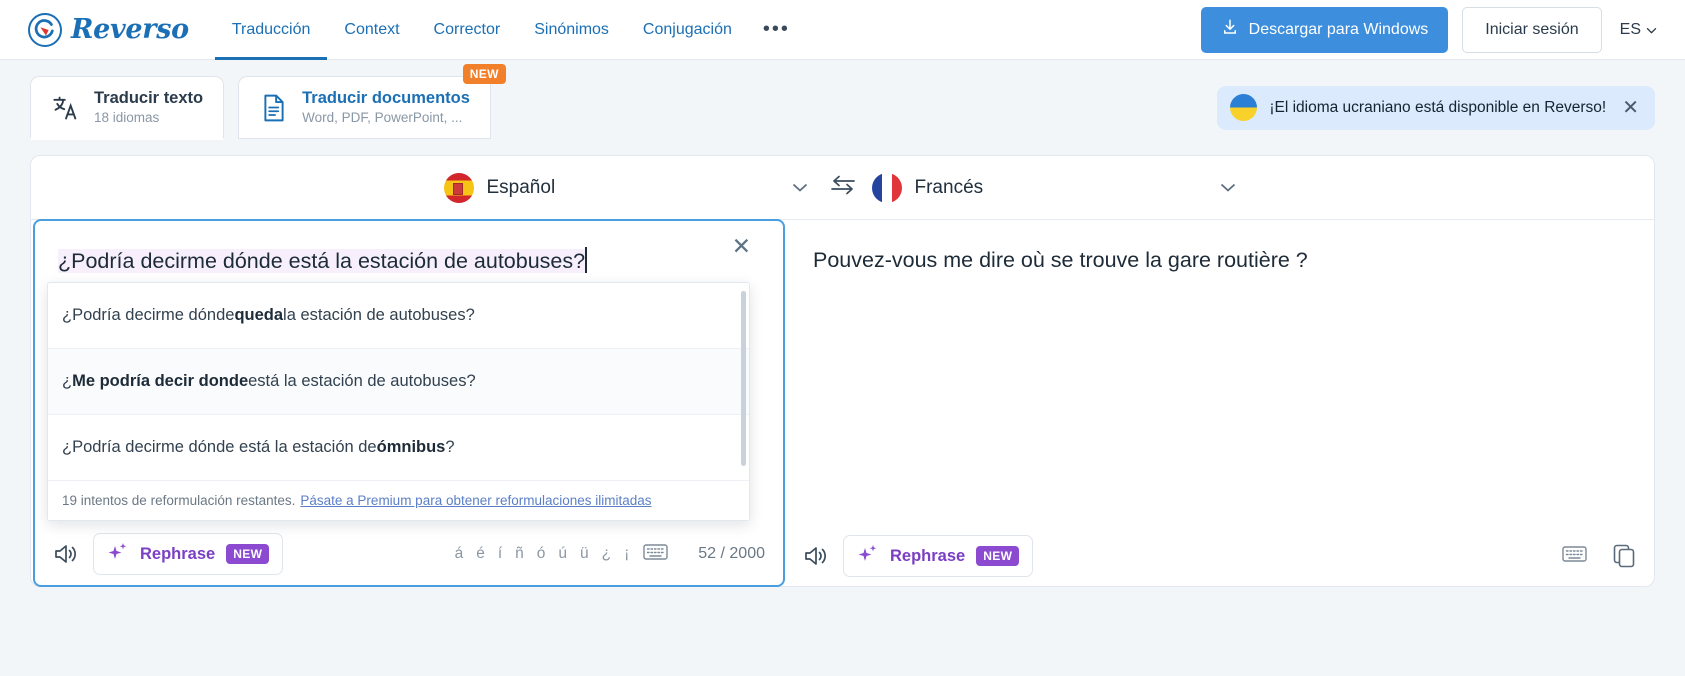  I want to click on copy-icon, so click(1624, 556).